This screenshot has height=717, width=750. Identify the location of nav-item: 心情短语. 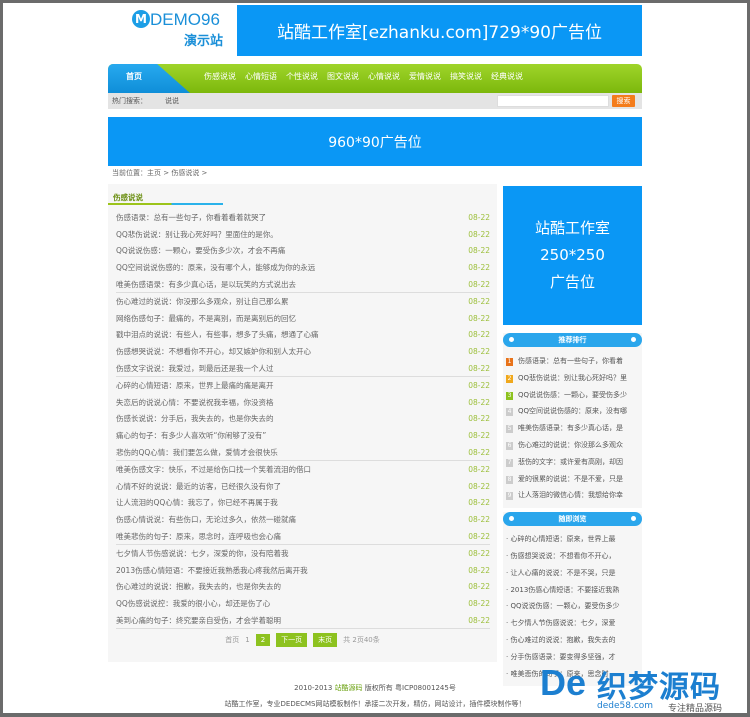
(261, 77).